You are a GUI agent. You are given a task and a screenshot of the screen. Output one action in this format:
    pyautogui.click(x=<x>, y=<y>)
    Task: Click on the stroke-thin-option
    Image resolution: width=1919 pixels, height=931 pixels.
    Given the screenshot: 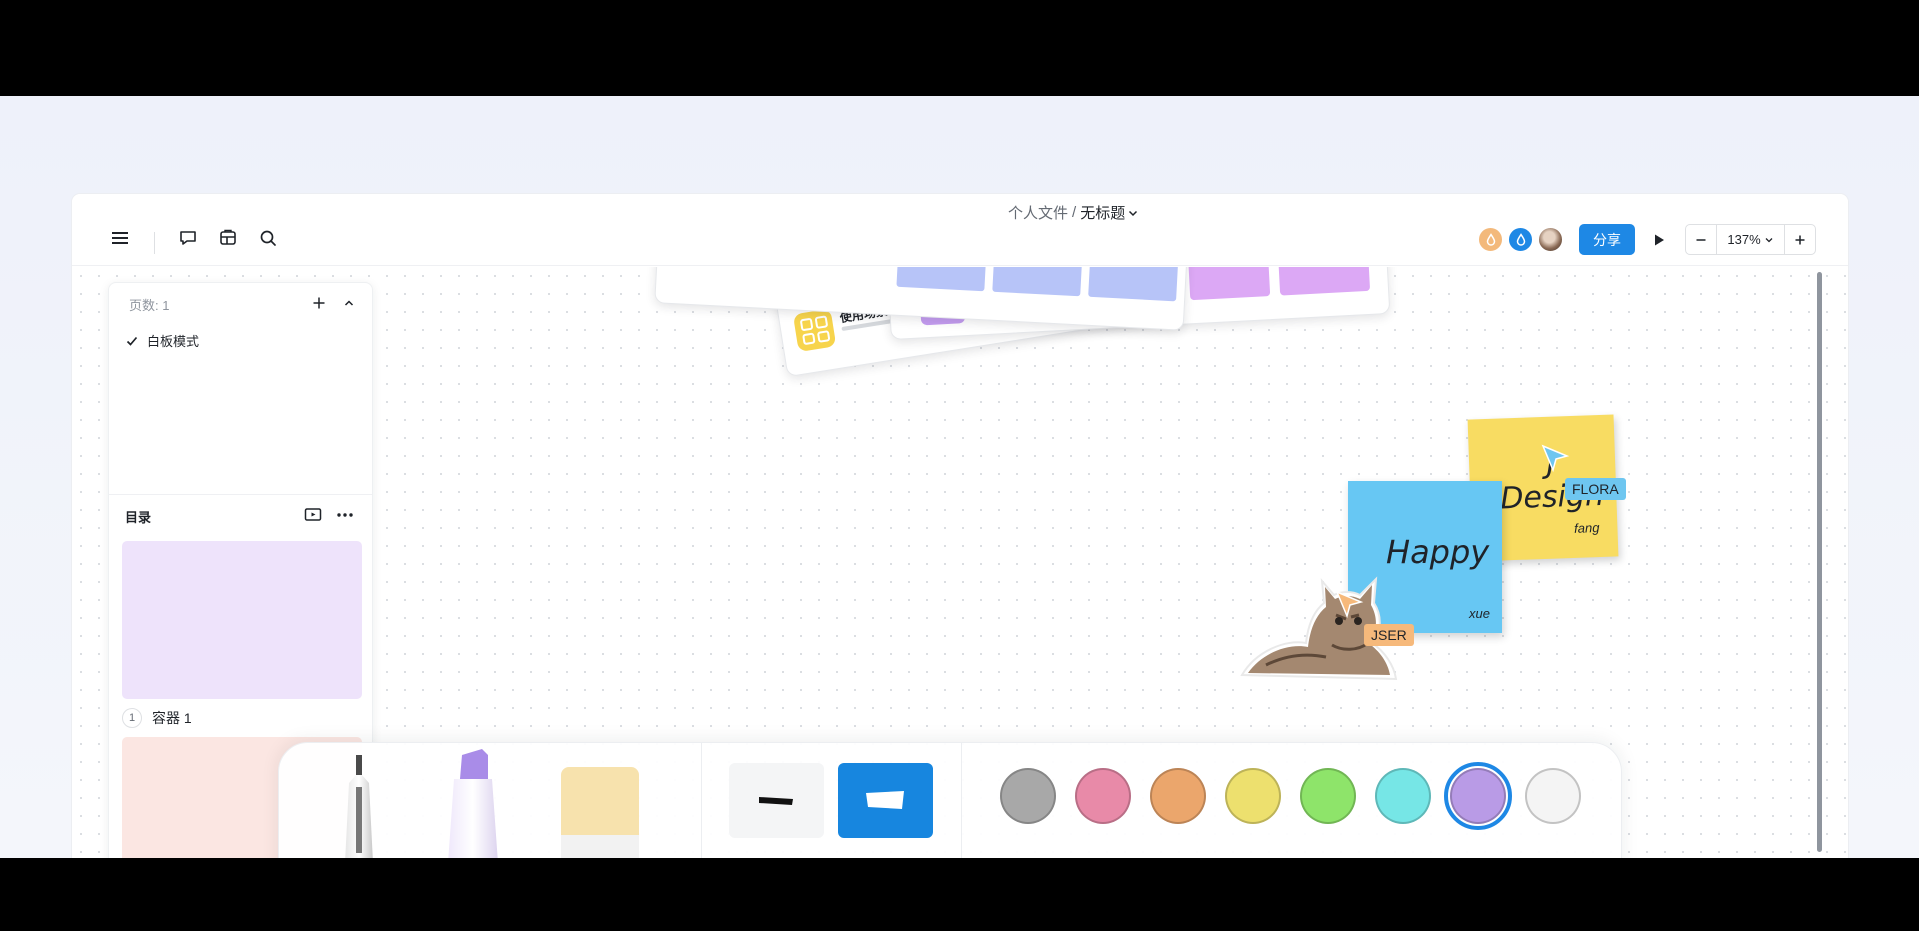 What is the action you would take?
    pyautogui.click(x=776, y=800)
    